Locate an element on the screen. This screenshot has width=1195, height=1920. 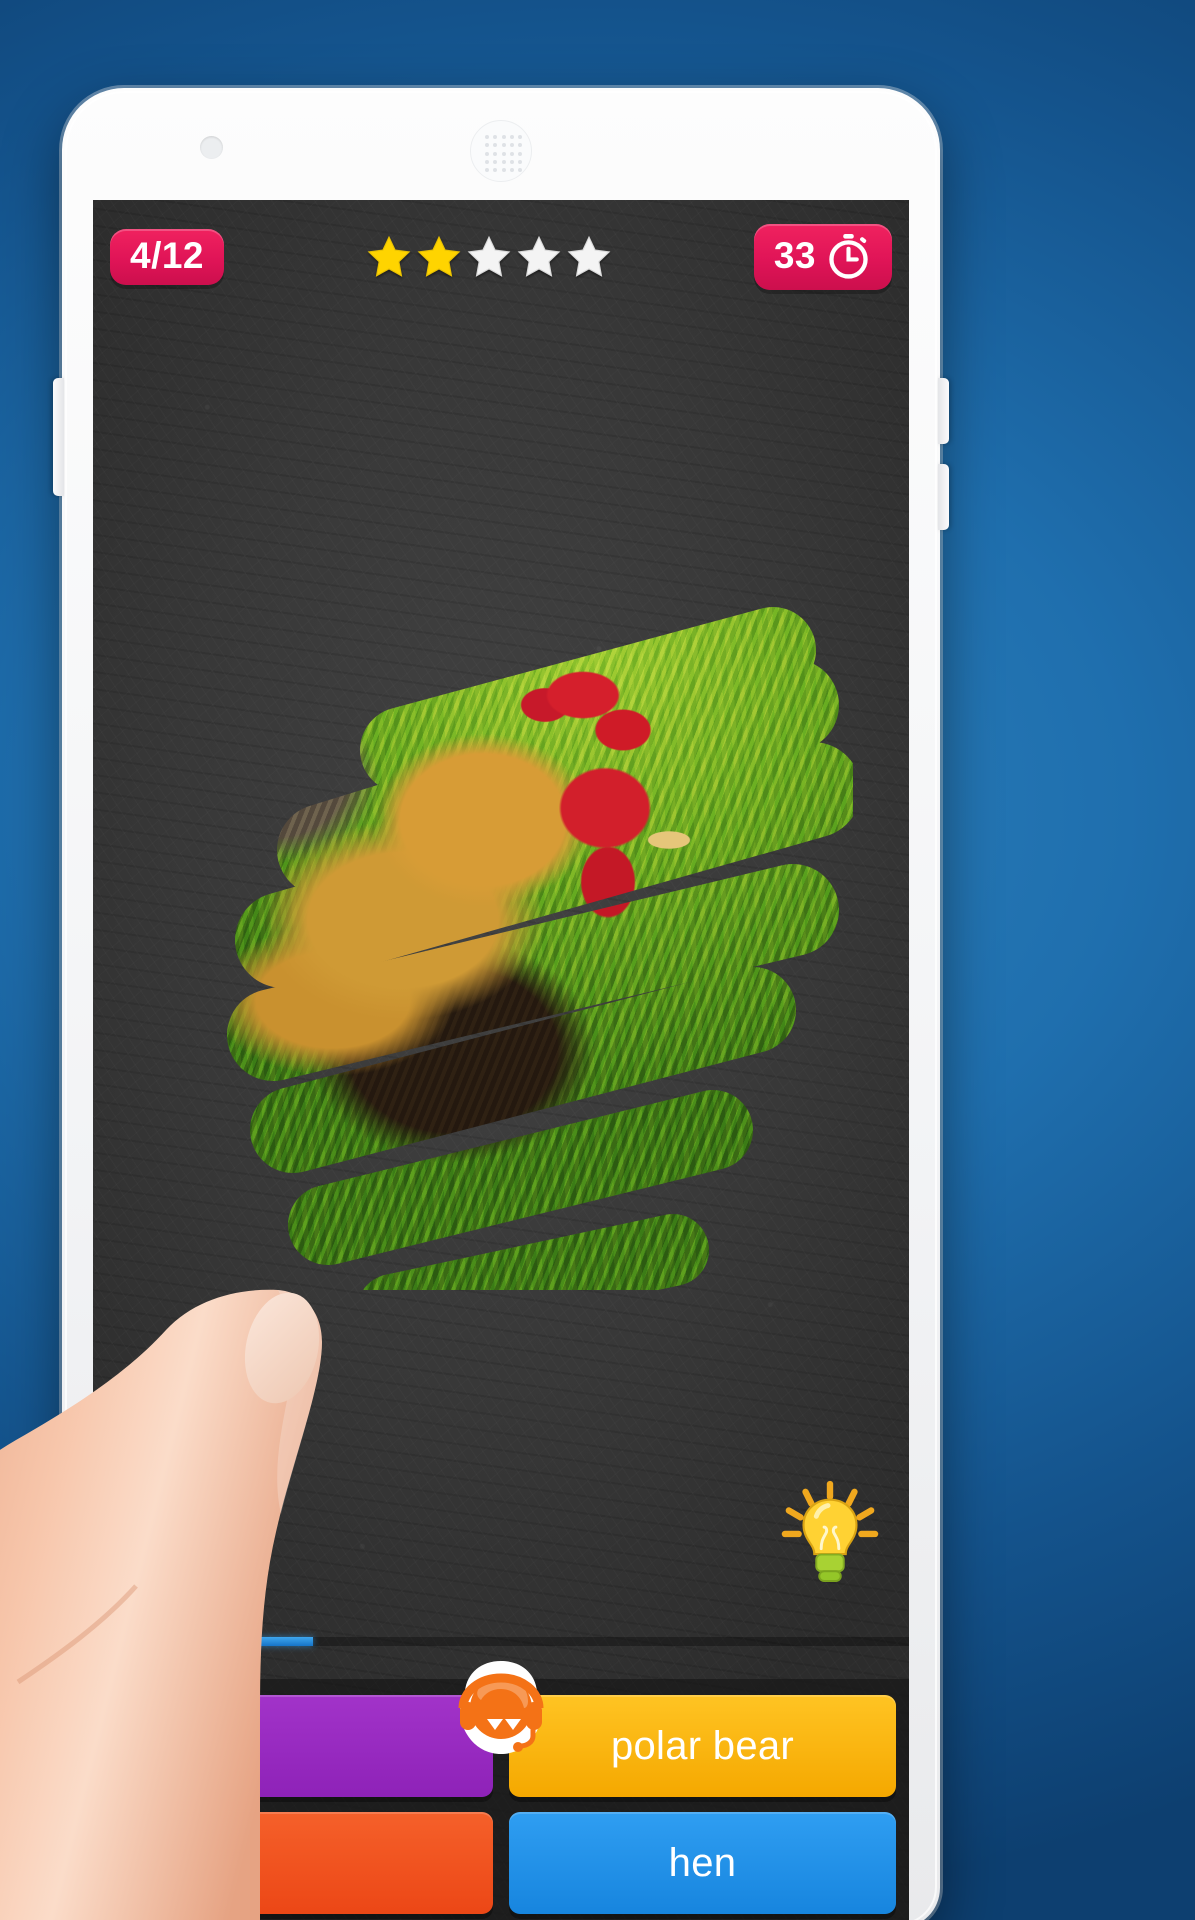
earpiece-speaker-icon is located at coordinates (501, 151).